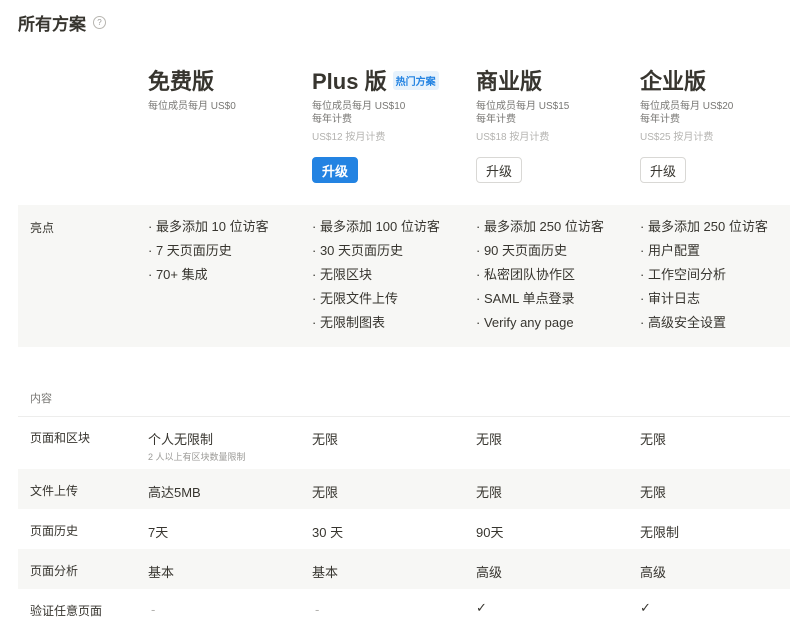  I want to click on row-label: 页面历史, so click(54, 531).